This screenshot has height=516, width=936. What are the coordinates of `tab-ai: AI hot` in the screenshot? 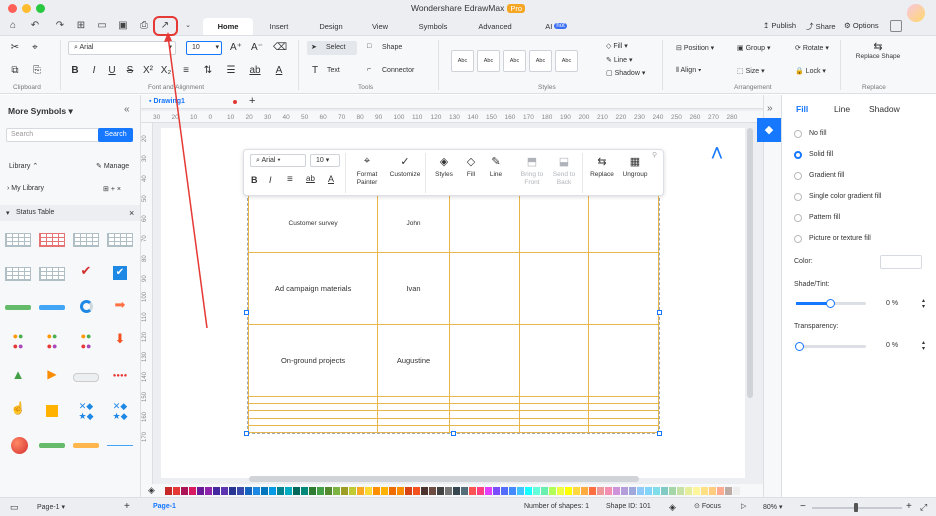 It's located at (556, 26).